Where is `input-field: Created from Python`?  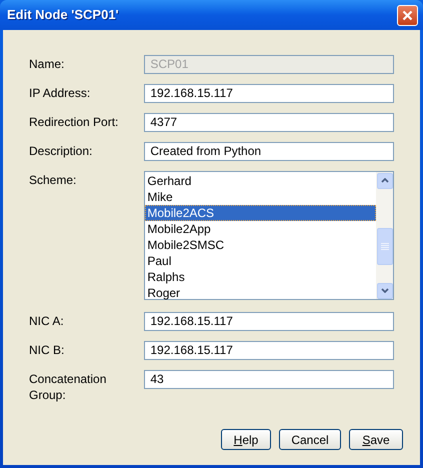
input-field: Created from Python is located at coordinates (269, 151).